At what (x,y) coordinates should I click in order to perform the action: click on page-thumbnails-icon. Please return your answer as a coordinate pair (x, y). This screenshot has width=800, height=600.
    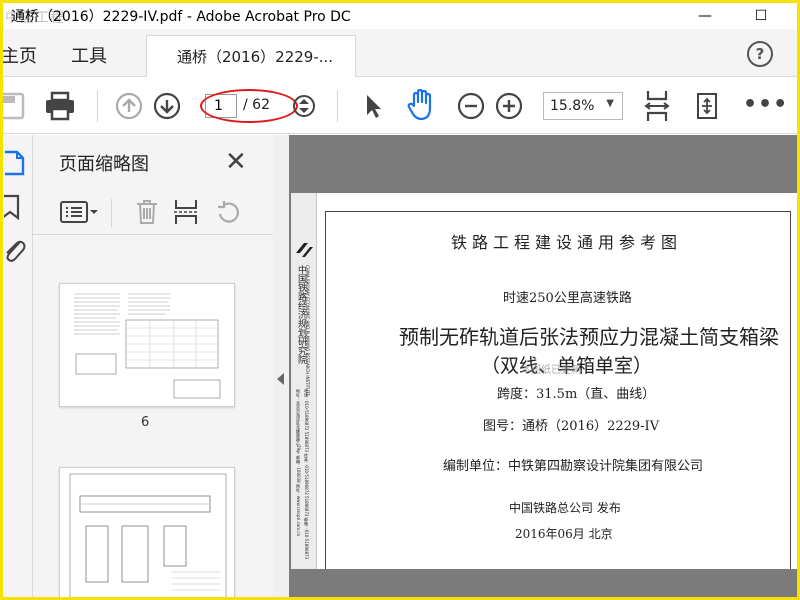
    Looking at the image, I should click on (16, 163).